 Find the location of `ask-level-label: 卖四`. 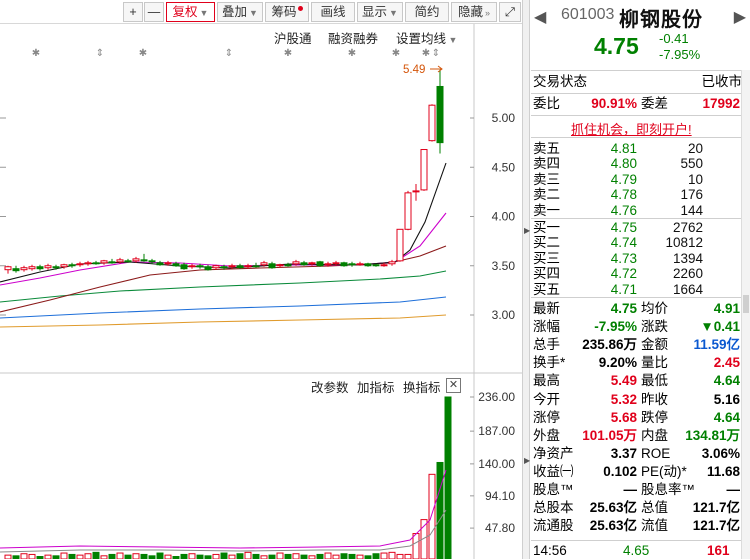

ask-level-label: 卖四 is located at coordinates (546, 164).